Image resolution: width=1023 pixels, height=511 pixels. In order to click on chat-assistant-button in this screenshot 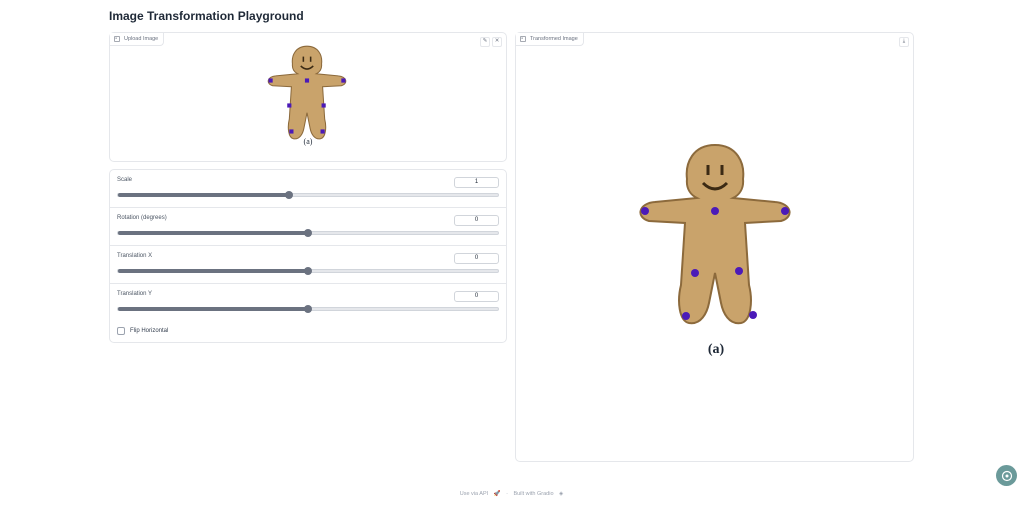, I will do `click(1006, 475)`.